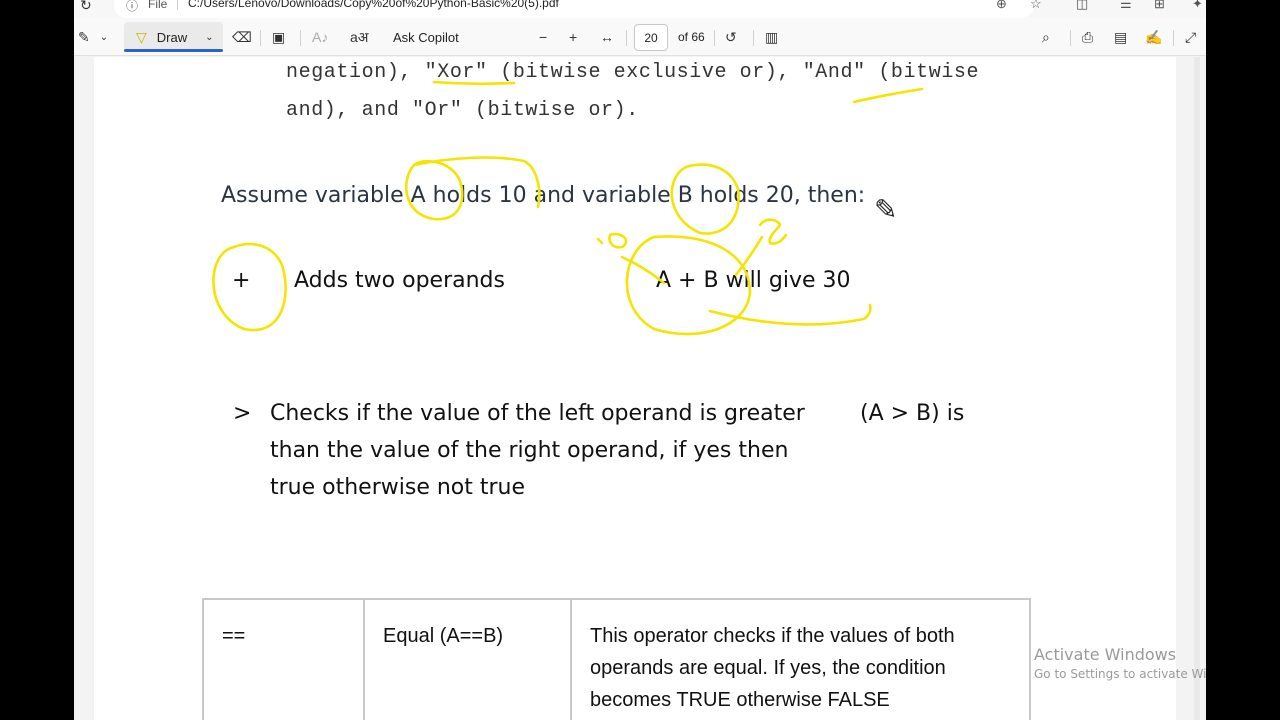  I want to click on collections-icon: ⊞, so click(1159, 6).